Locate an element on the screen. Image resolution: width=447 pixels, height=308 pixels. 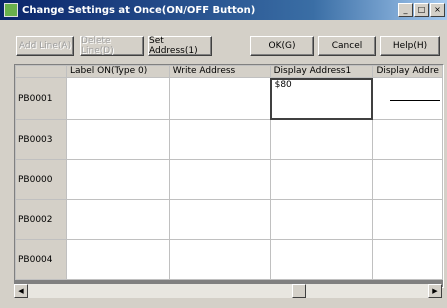
add-line-button: Add Line(A) is located at coordinates (45, 46).